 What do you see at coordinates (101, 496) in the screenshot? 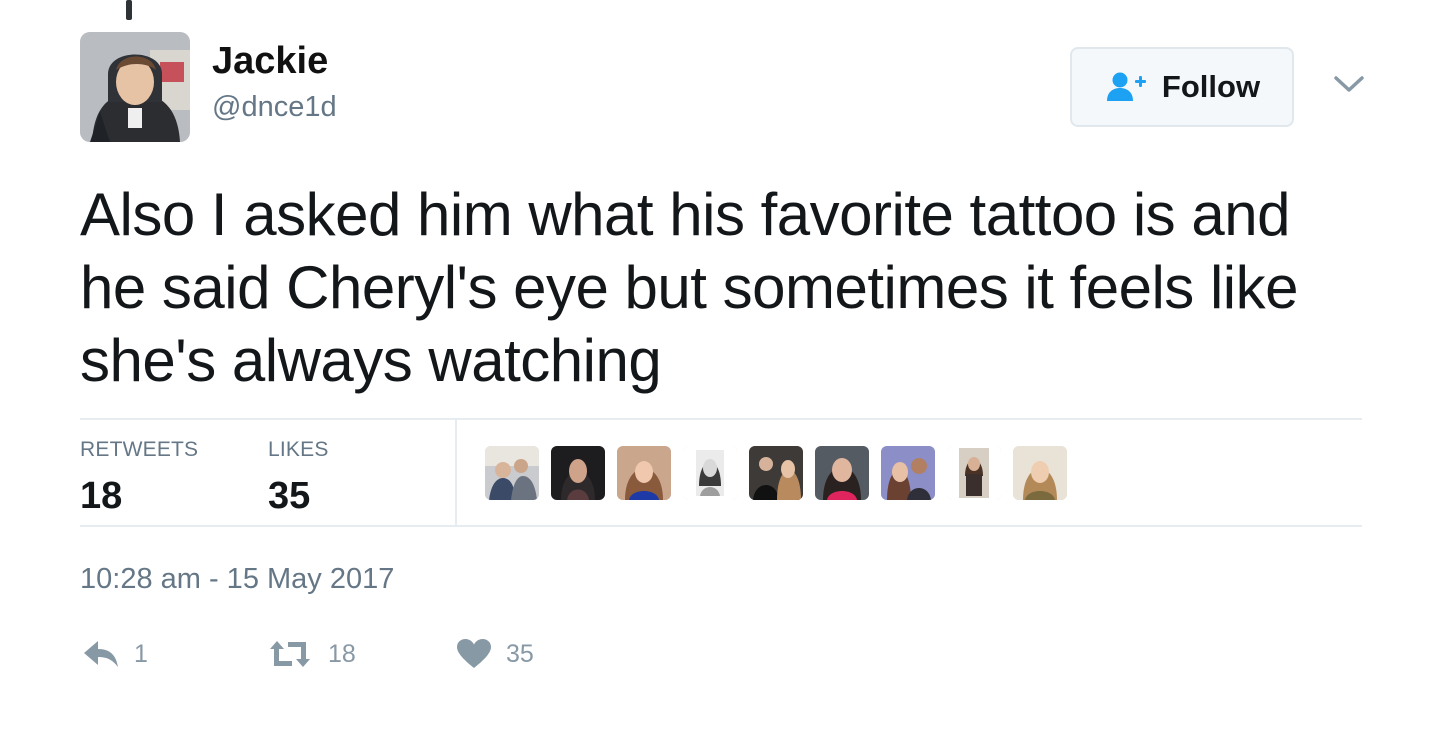
I see `retweets-count: 18` at bounding box center [101, 496].